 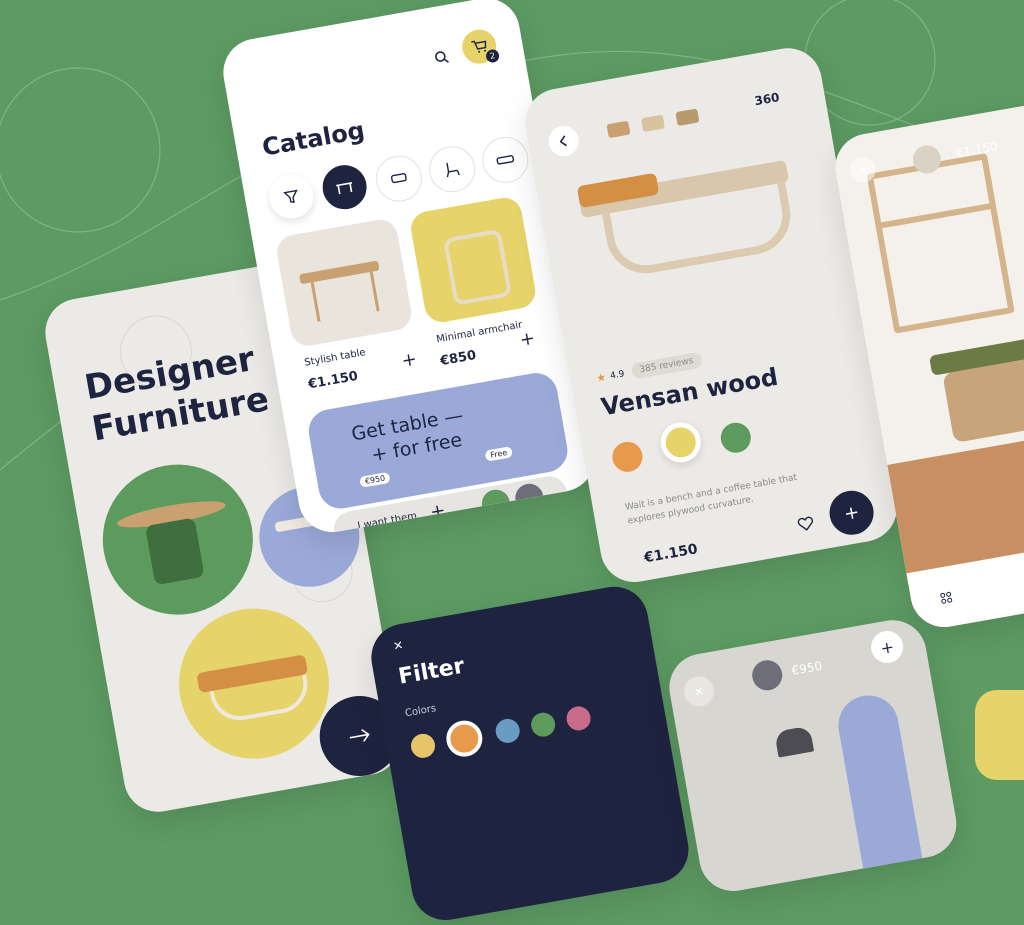 What do you see at coordinates (543, 724) in the screenshot?
I see `color-option-green` at bounding box center [543, 724].